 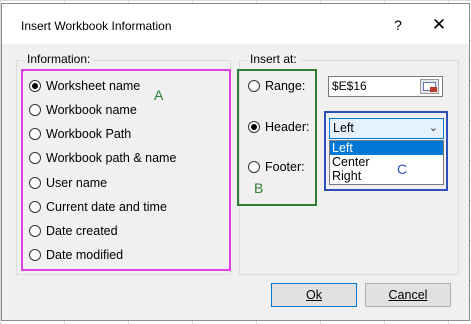 I want to click on header-position-selected-value: Left, so click(x=343, y=128).